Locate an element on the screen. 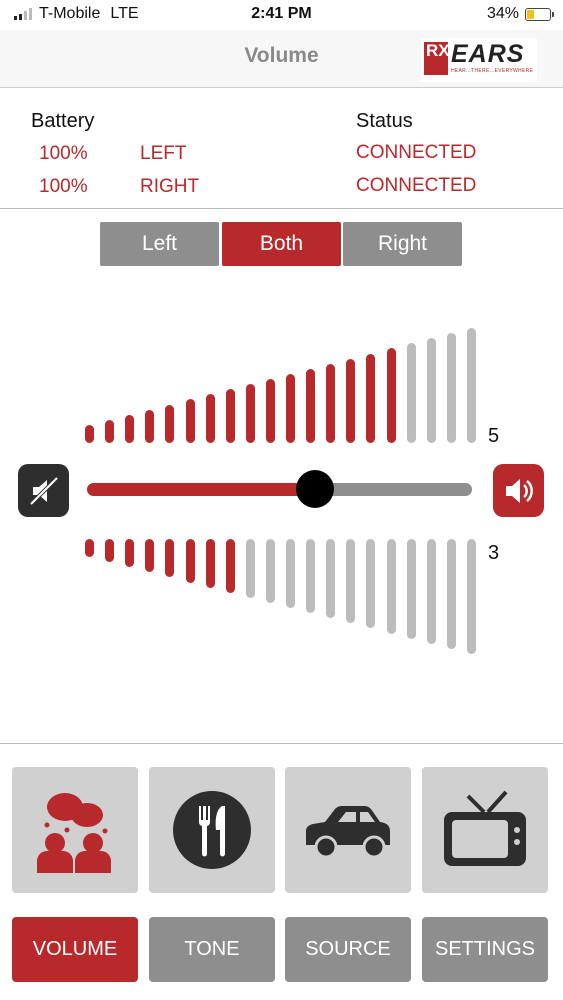  tab-settings: SETTINGS is located at coordinates (485, 949).